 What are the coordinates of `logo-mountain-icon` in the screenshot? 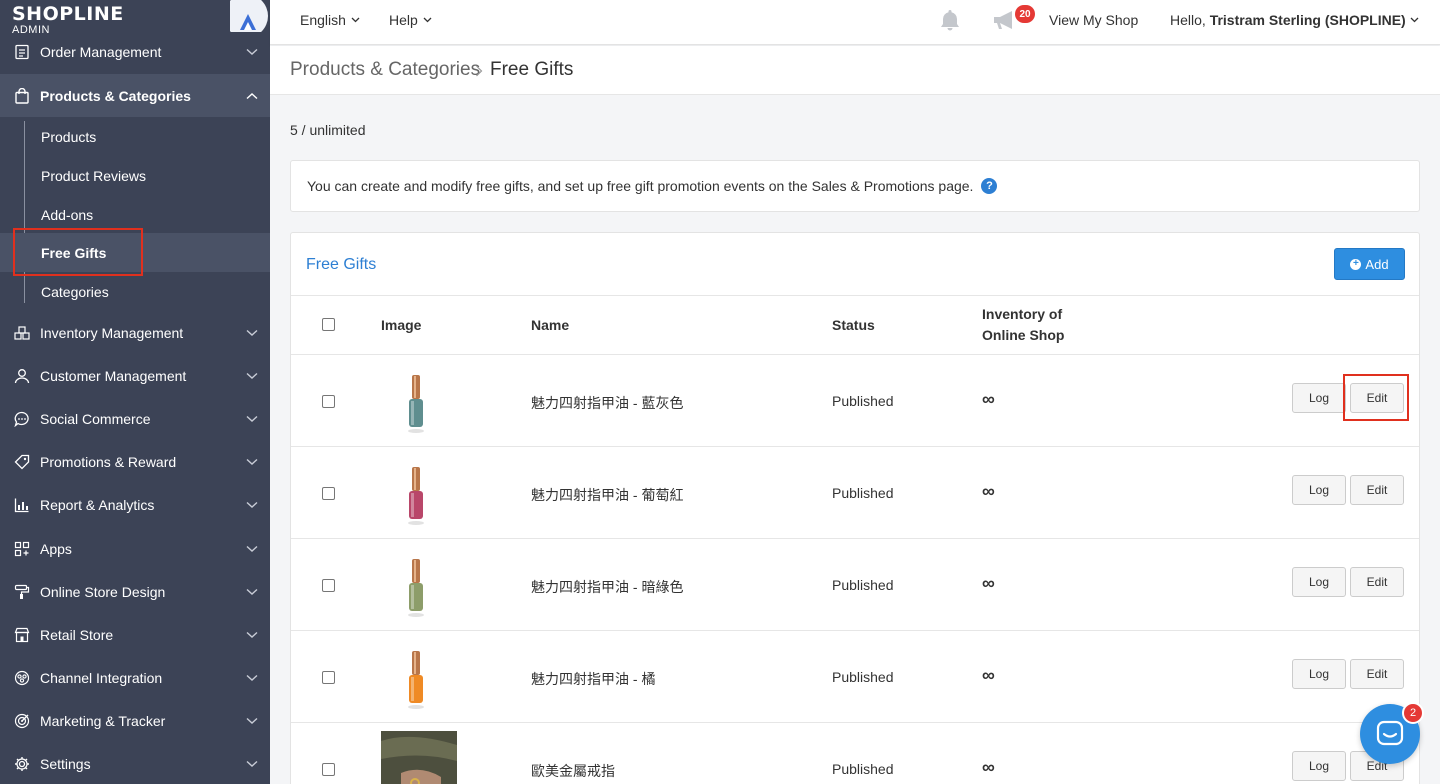 It's located at (249, 16).